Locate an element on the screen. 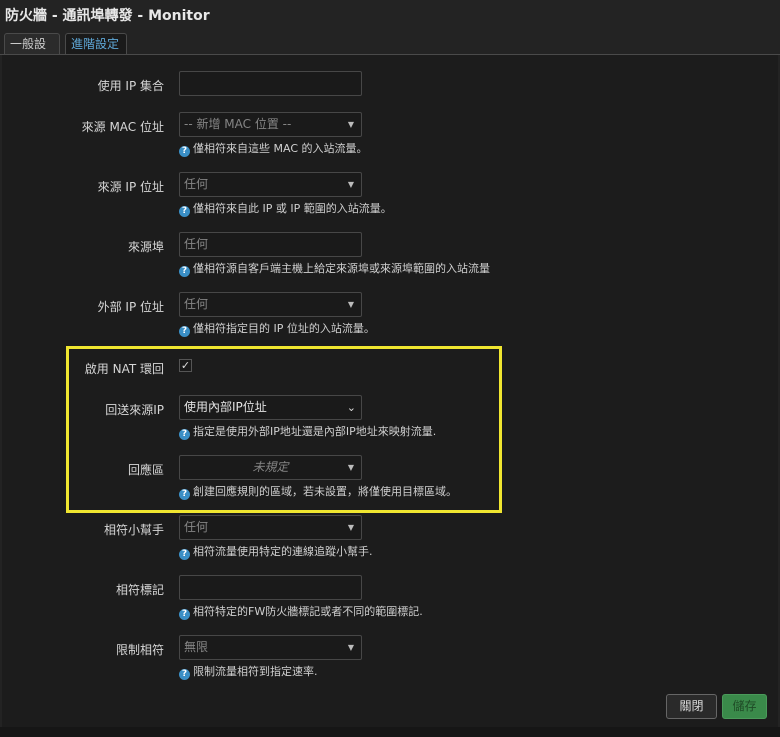 The image size is (780, 737). src-mac-select: -- 新增 MAC 位置 -- ▼ is located at coordinates (270, 124).